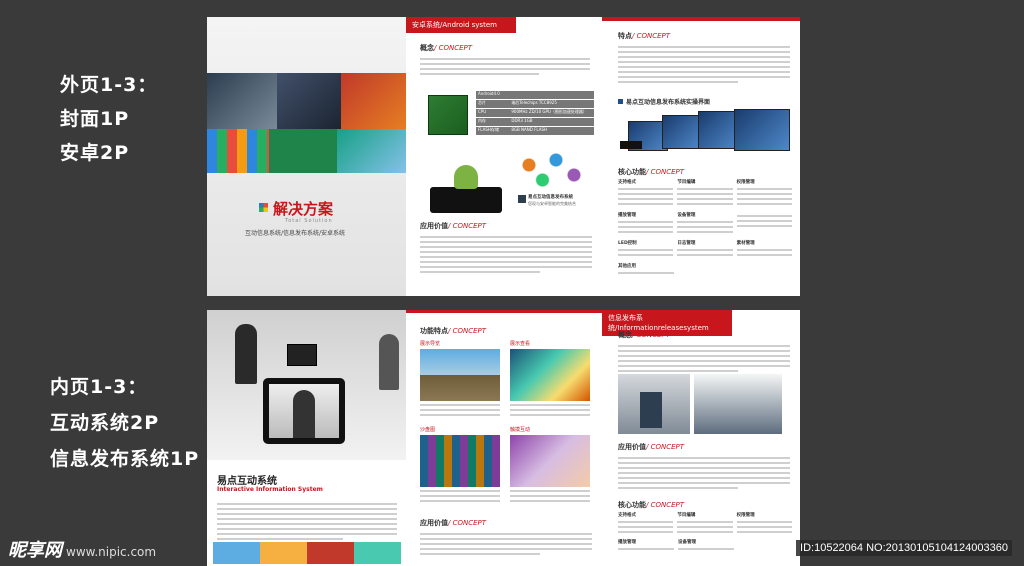 This screenshot has height=566, width=1024. Describe the element at coordinates (665, 447) in the screenshot. I see `info-value-en: / CONCEPT` at that location.